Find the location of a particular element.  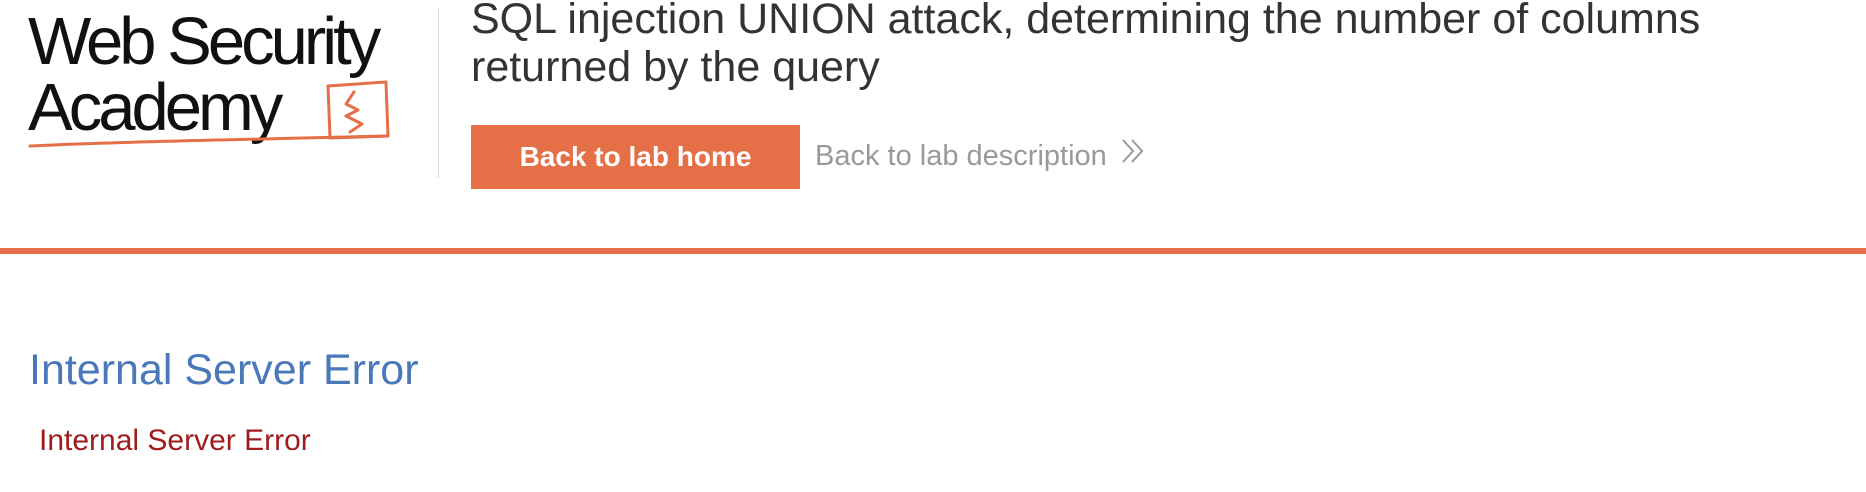

double-chevron-right-icon is located at coordinates (1133, 155).